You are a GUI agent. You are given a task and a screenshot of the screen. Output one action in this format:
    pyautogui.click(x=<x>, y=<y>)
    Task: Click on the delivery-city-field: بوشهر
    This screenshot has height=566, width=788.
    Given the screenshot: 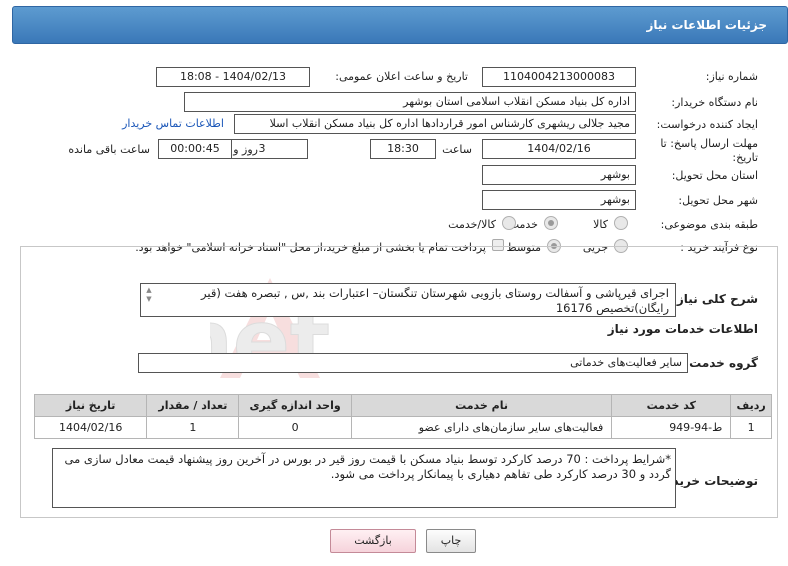 What is the action you would take?
    pyautogui.click(x=559, y=200)
    